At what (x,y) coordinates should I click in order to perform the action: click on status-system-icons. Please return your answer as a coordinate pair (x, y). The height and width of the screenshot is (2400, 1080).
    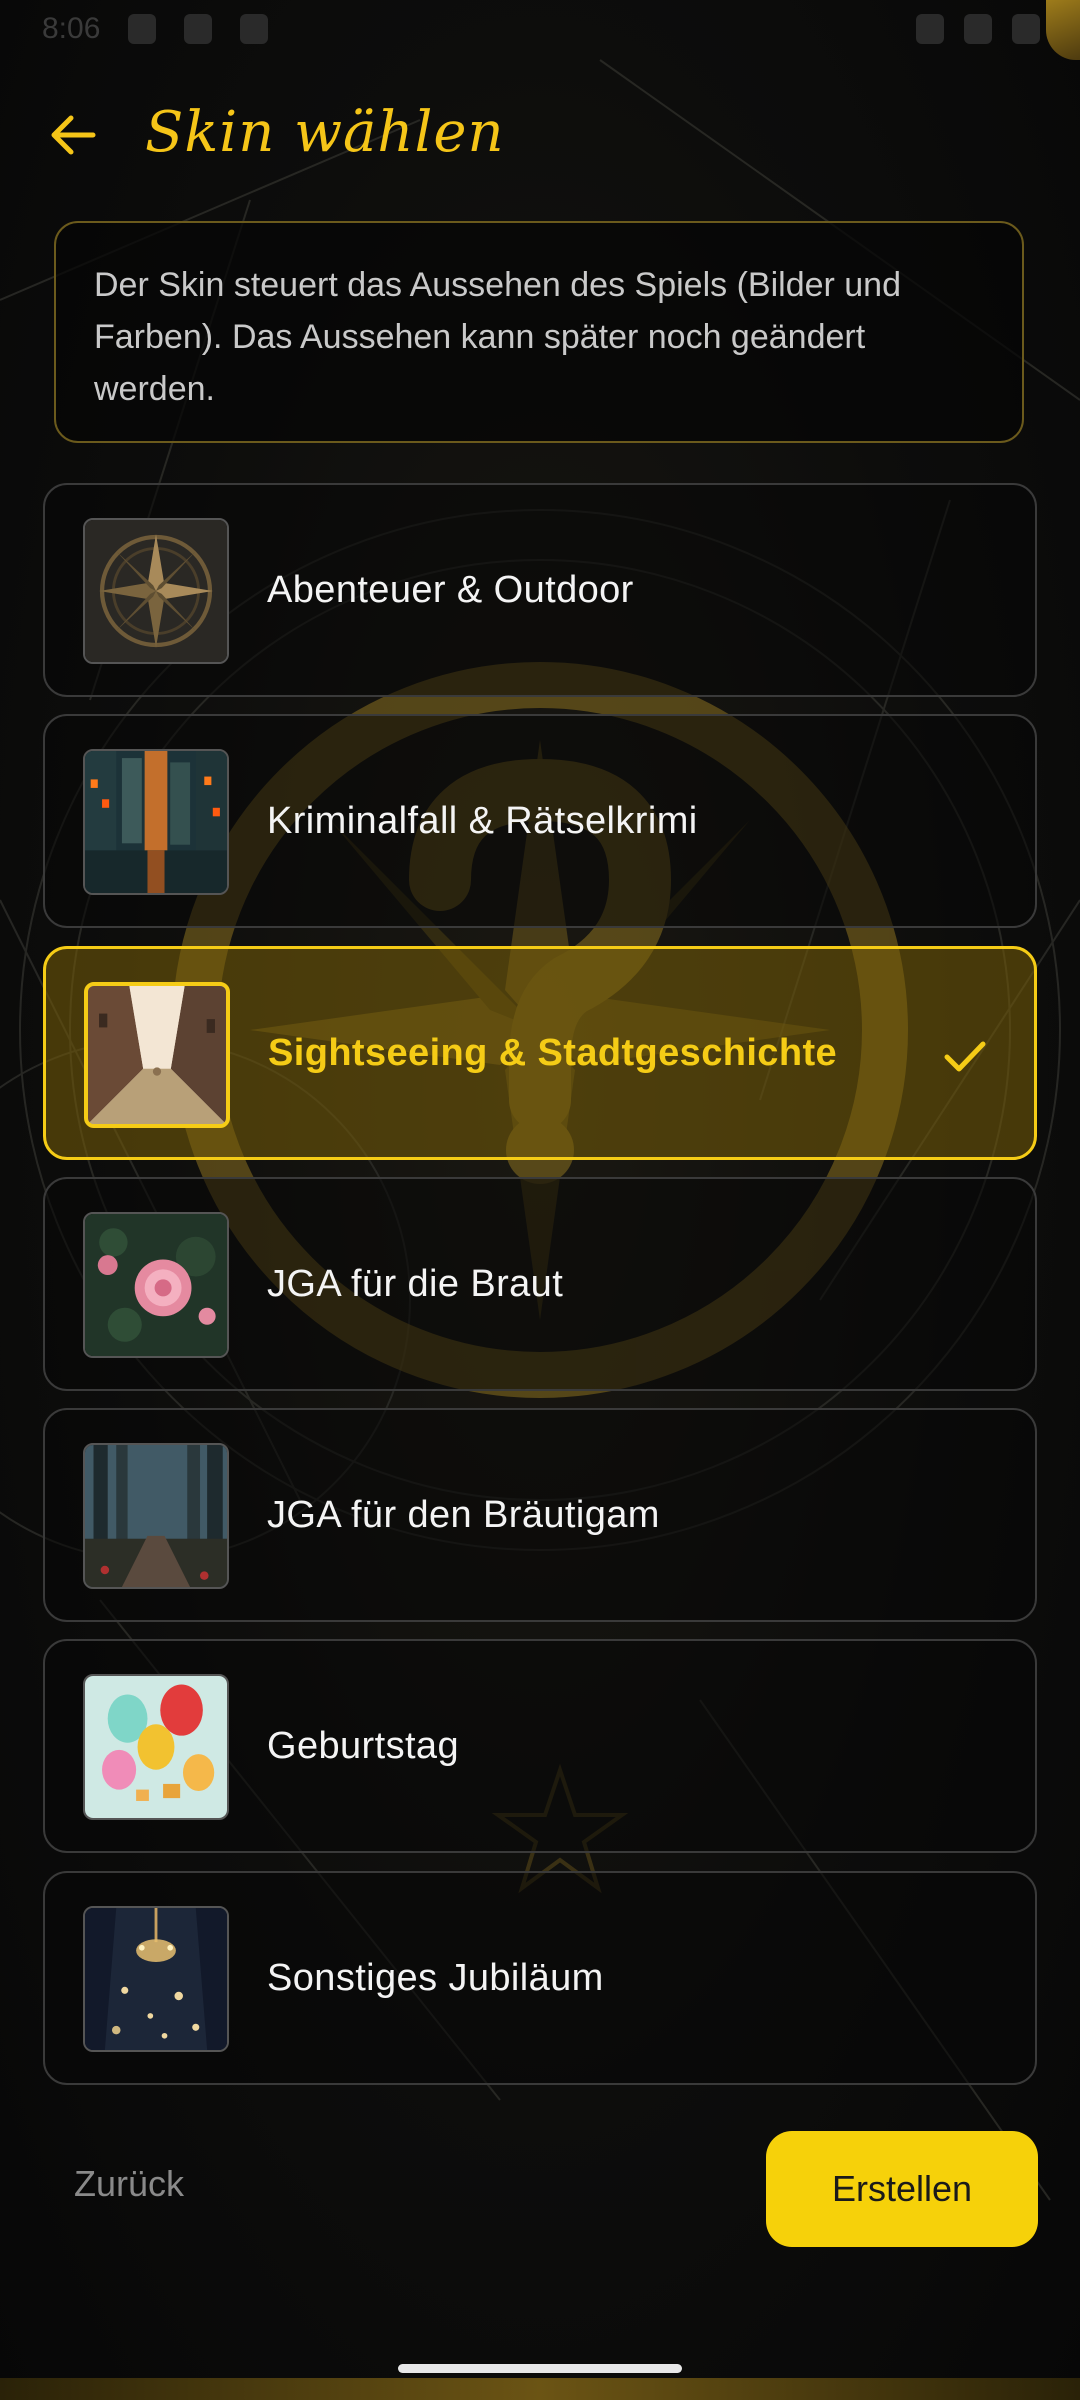
    Looking at the image, I should click on (978, 29).